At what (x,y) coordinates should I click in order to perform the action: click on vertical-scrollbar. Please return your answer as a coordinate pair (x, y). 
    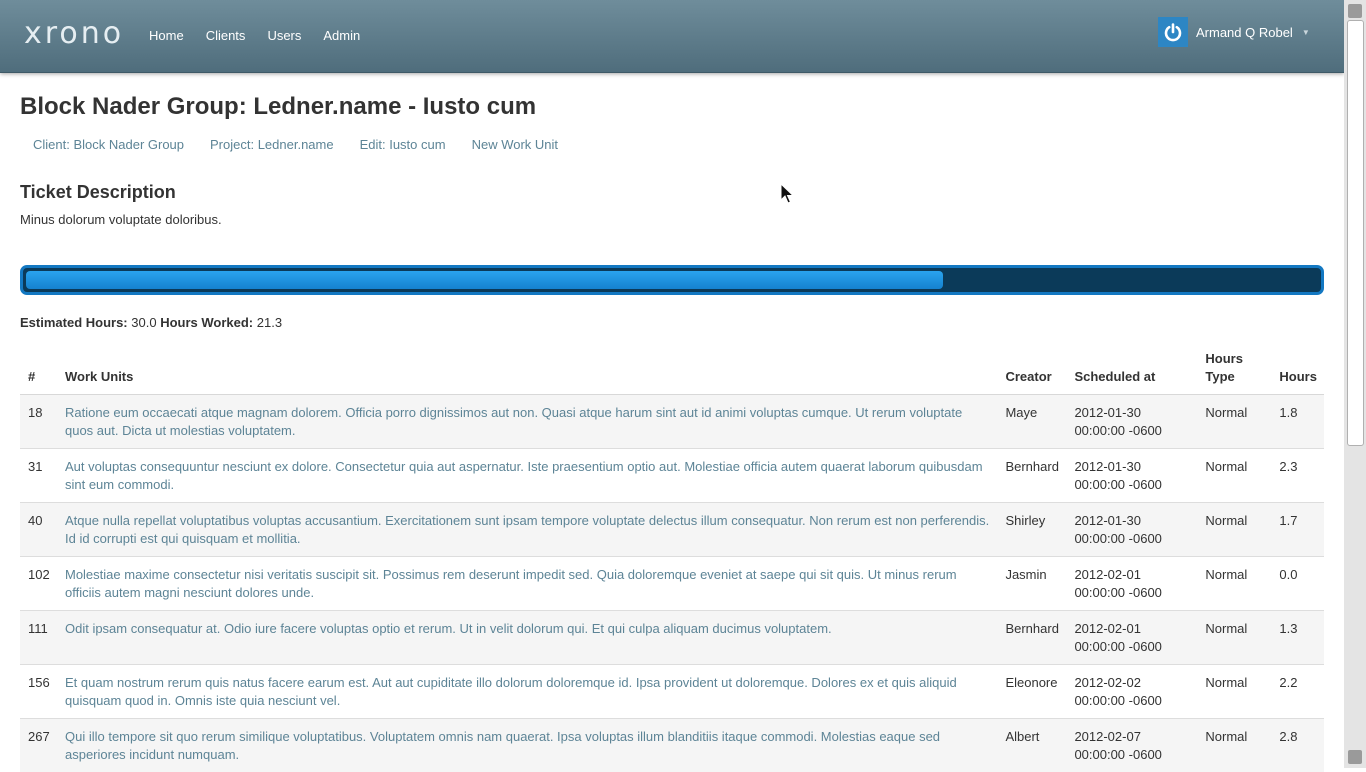
    Looking at the image, I should click on (1355, 384).